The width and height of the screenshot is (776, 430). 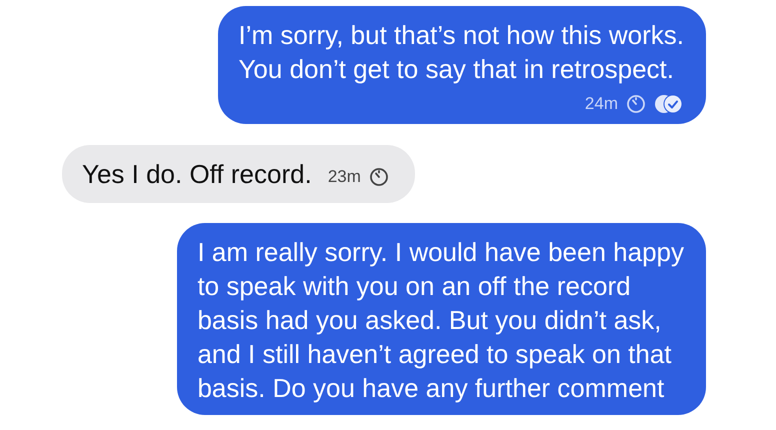 I want to click on timestamp: 24m, so click(x=601, y=104).